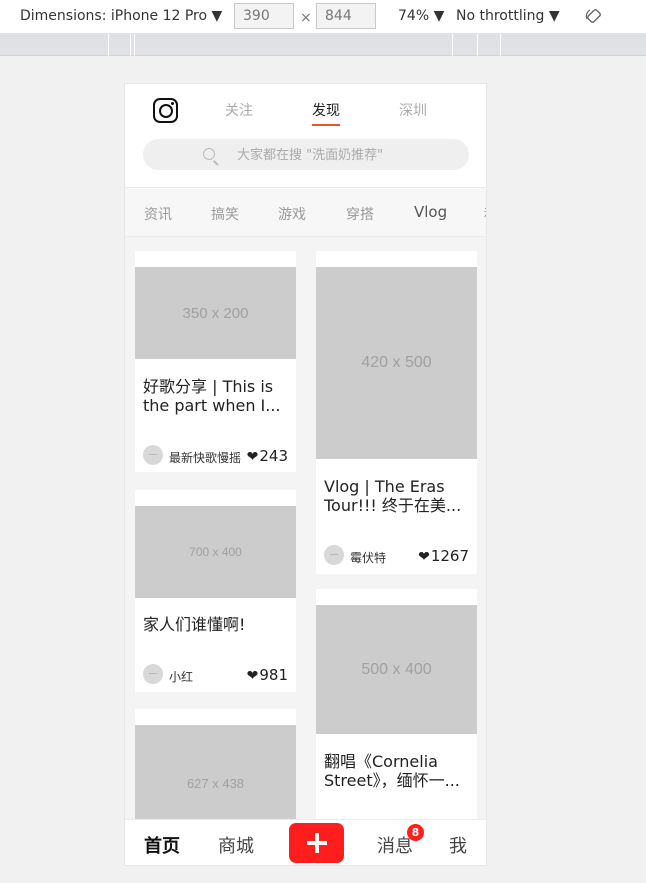 Image resolution: width=646 pixels, height=883 pixels. I want to click on author-name: 最新快歌慢摇, so click(205, 458).